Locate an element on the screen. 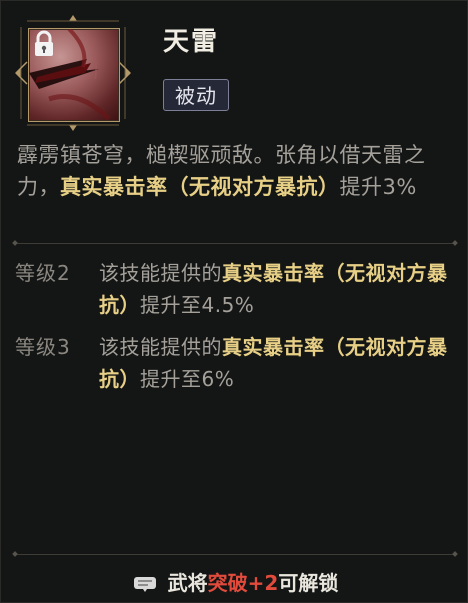 This screenshot has height=603, width=468. unlock-prefix: 武将 is located at coordinates (187, 583).